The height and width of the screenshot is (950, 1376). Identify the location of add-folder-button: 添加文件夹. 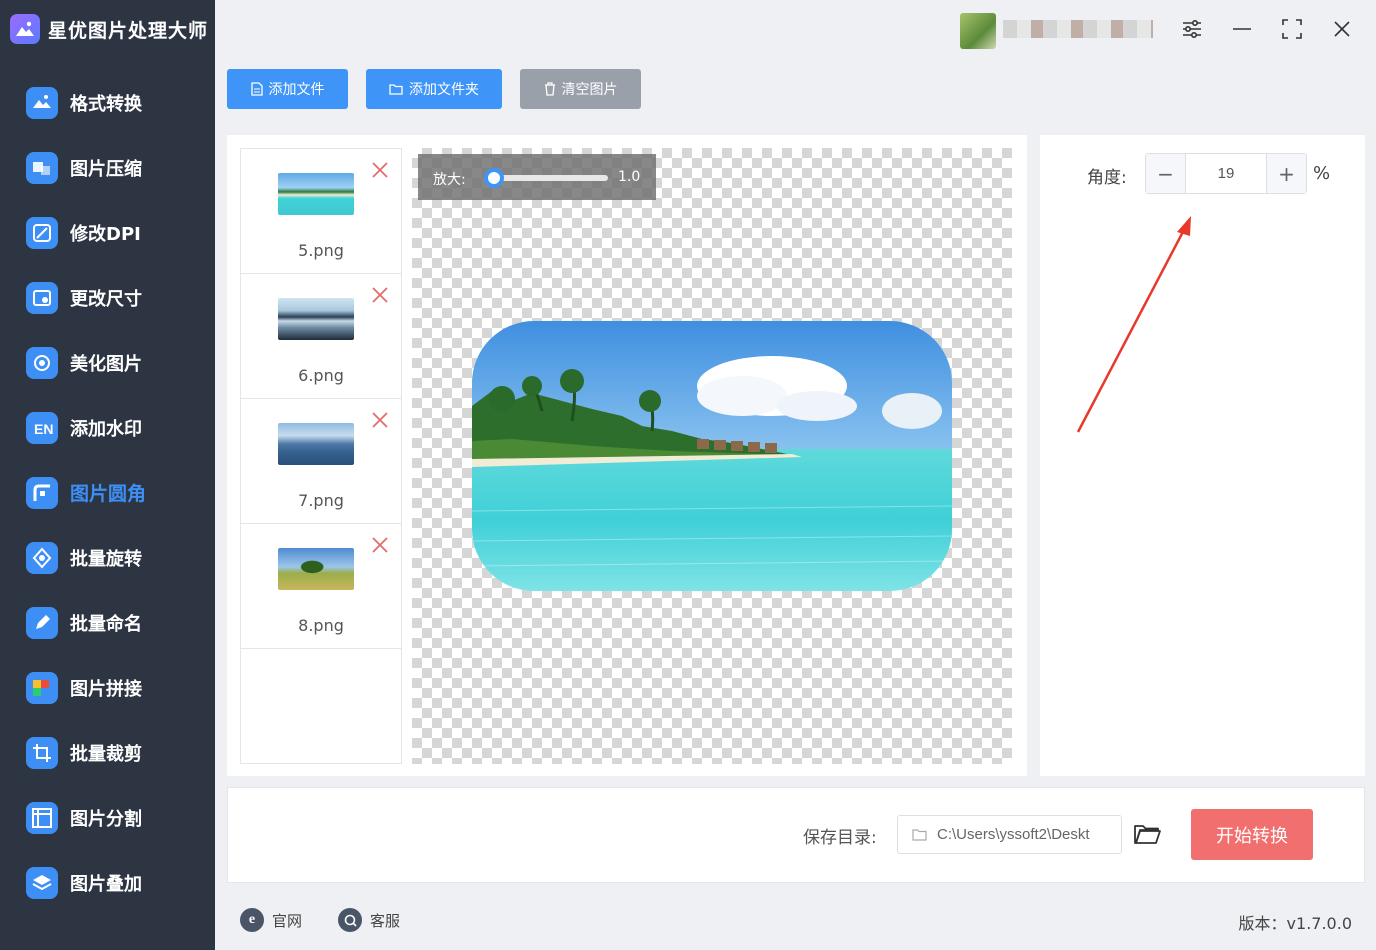
(434, 89).